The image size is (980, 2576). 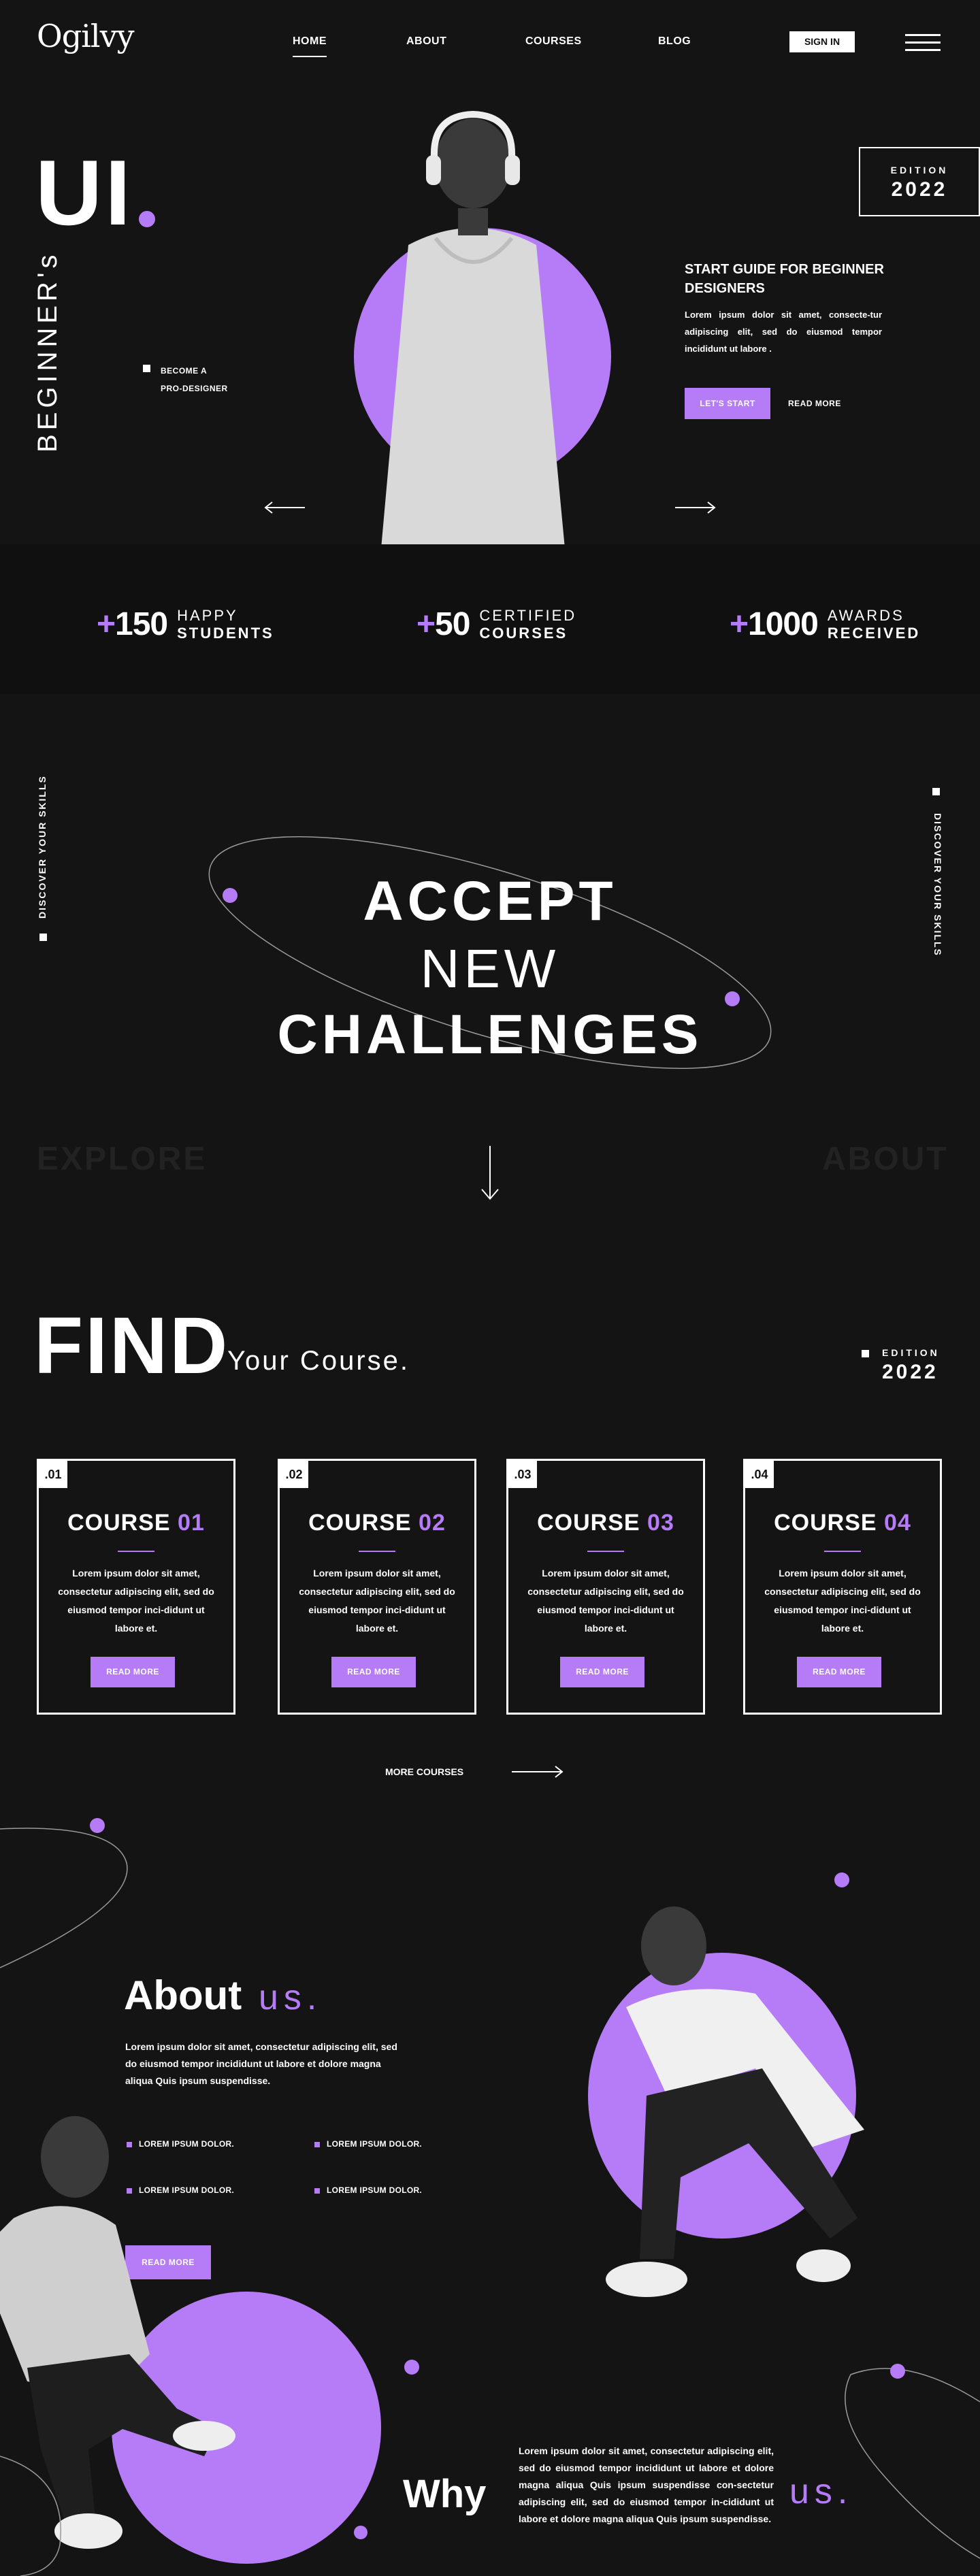 I want to click on hero-person-image, so click(x=473, y=329).